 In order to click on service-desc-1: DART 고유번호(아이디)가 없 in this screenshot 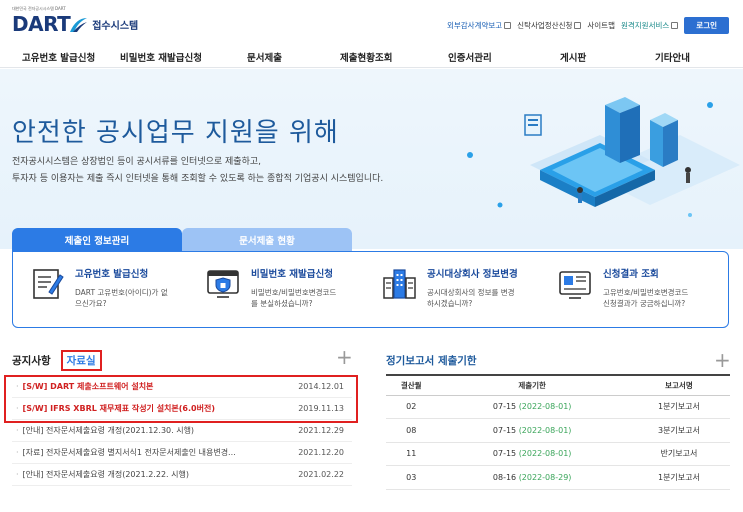, I will do `click(121, 292)`.